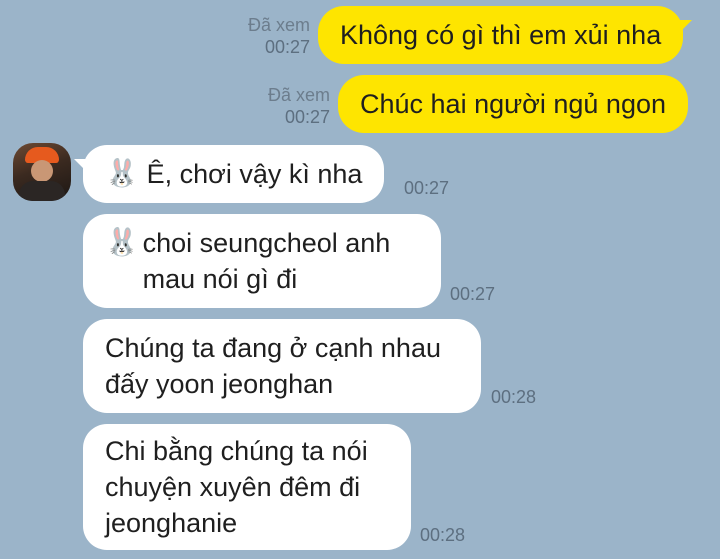 The height and width of the screenshot is (559, 720). I want to click on outgoing-message: Không có gì thì em xủi nha, so click(505, 35).